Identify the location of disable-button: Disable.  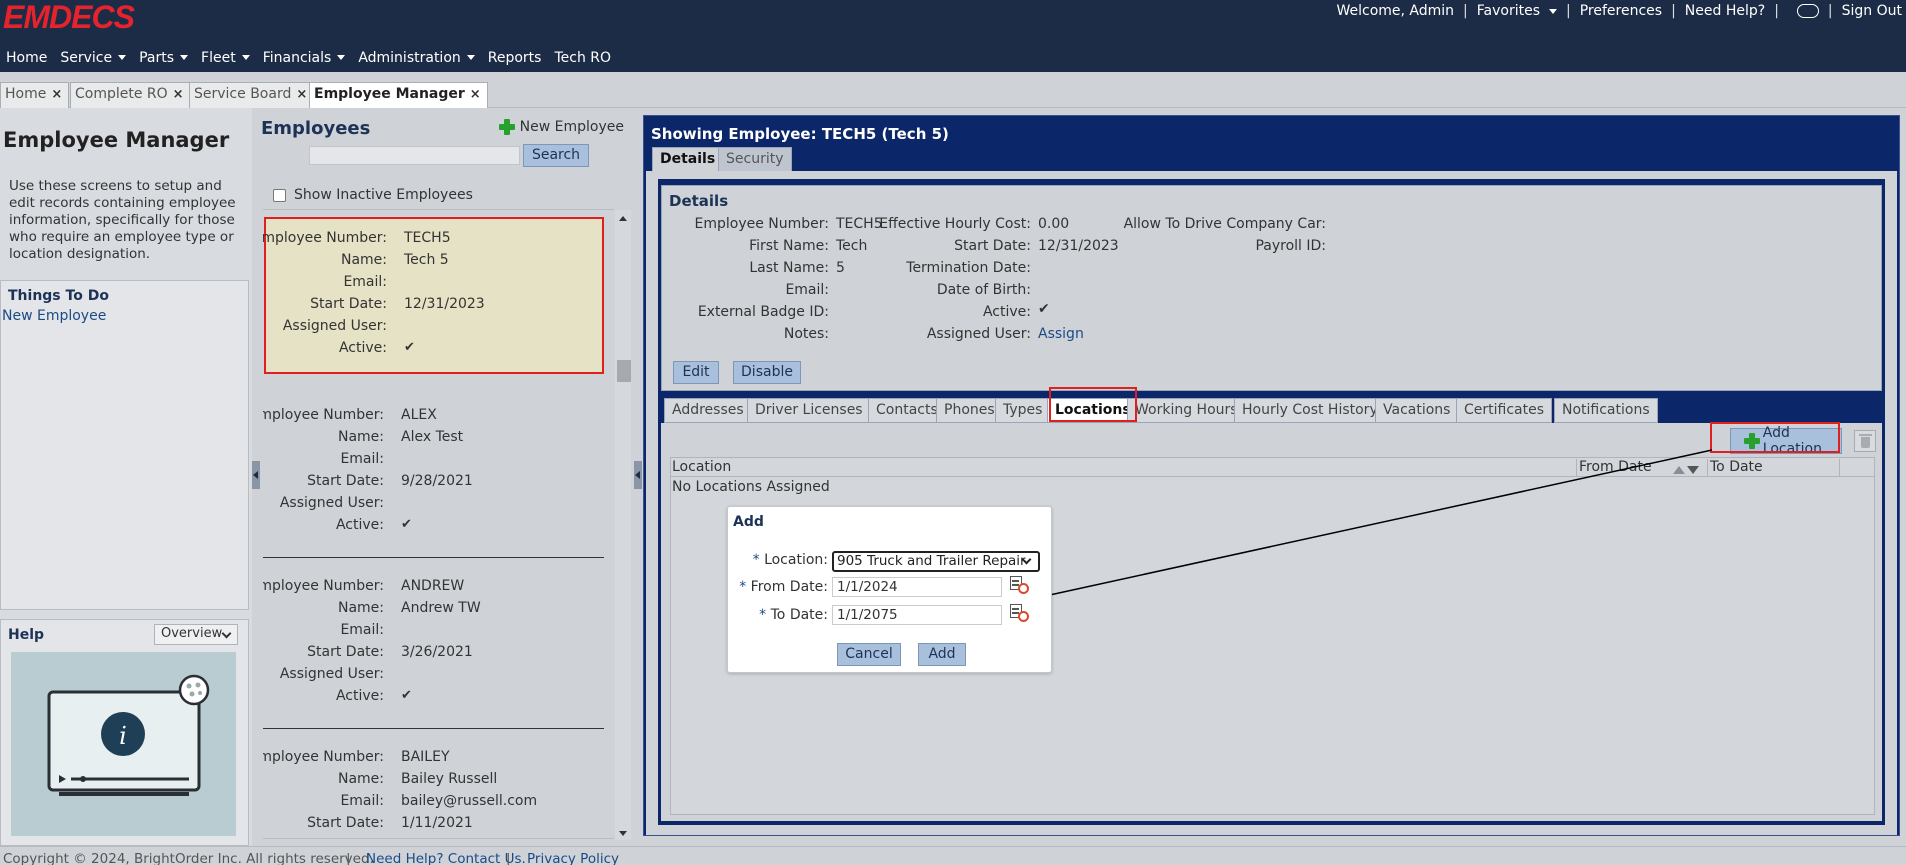
(767, 372).